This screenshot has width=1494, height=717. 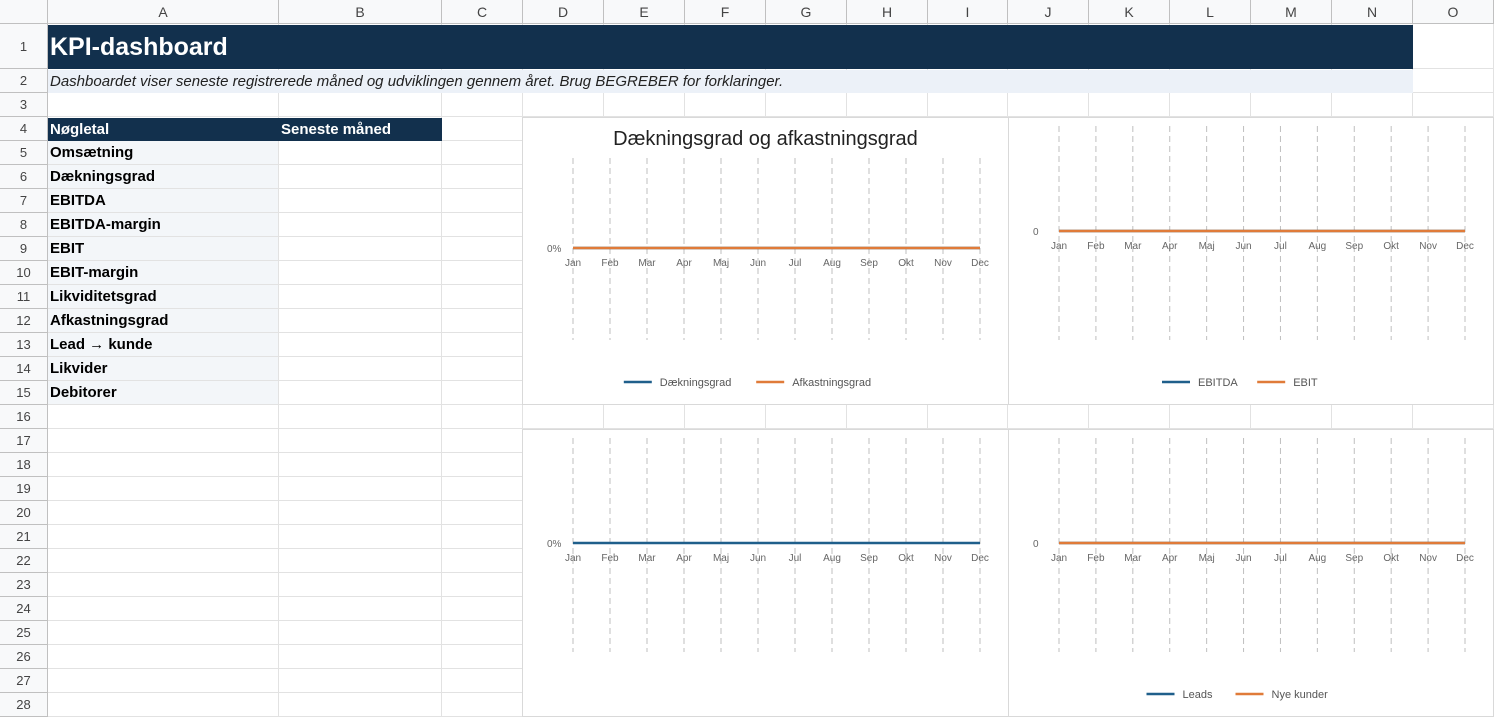 What do you see at coordinates (806, 12) in the screenshot?
I see `column-header-g: G` at bounding box center [806, 12].